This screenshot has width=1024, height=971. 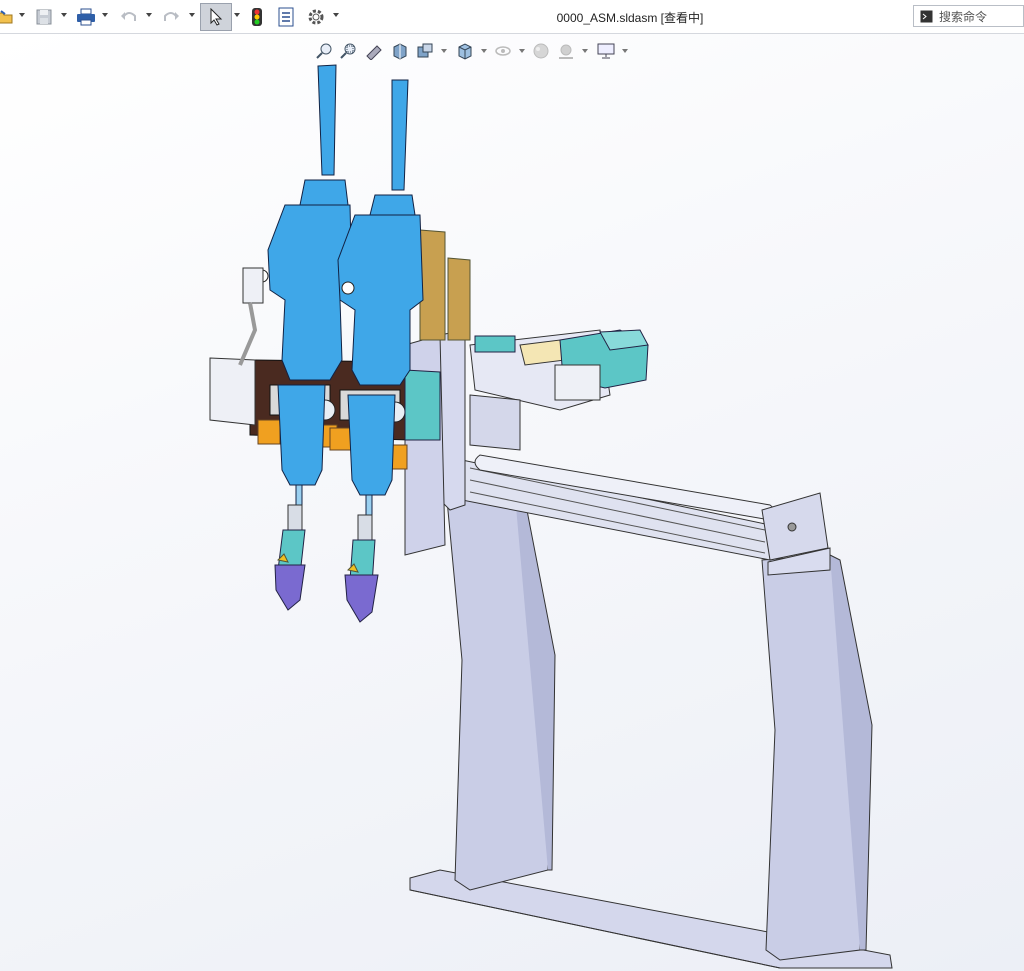 I want to click on undo-icon, so click(x=129, y=17).